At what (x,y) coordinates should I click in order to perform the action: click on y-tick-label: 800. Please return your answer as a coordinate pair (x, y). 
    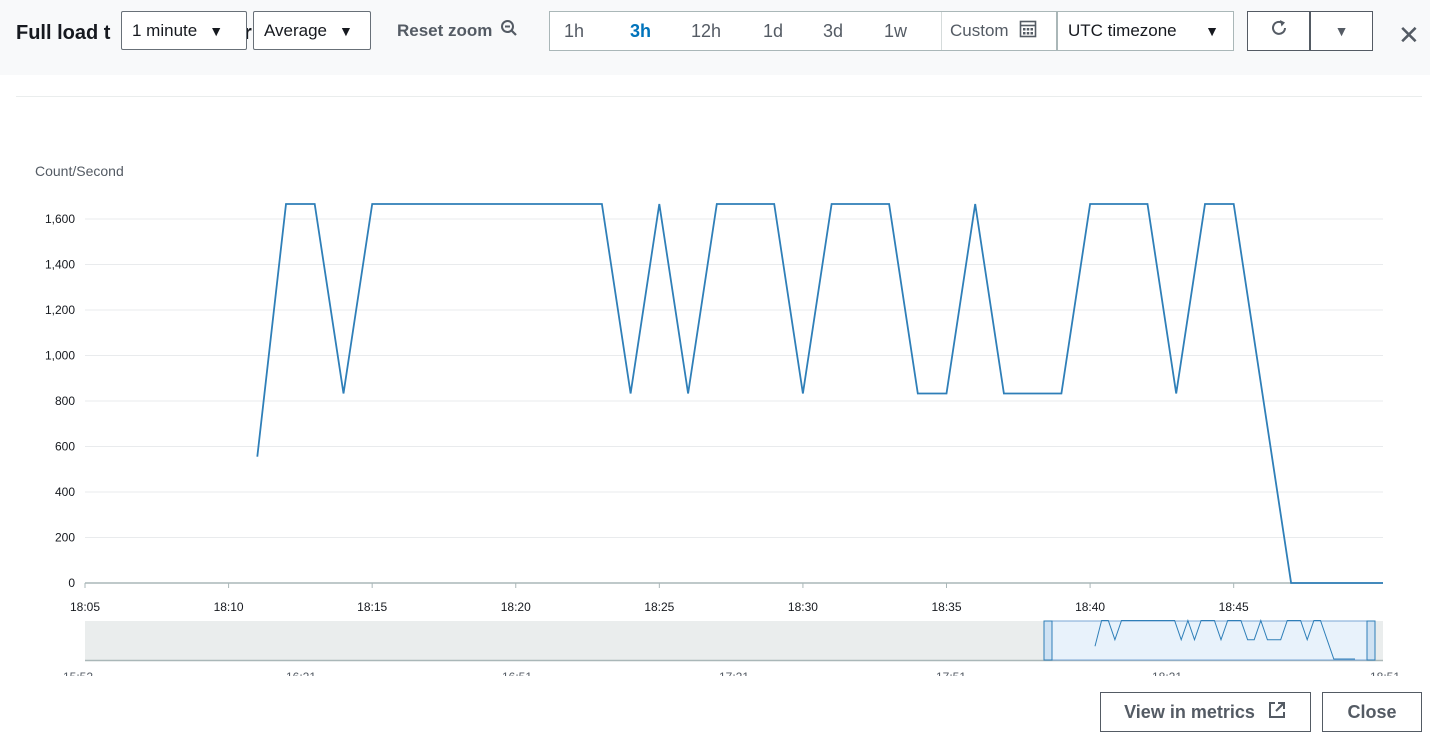
    Looking at the image, I should click on (65, 401).